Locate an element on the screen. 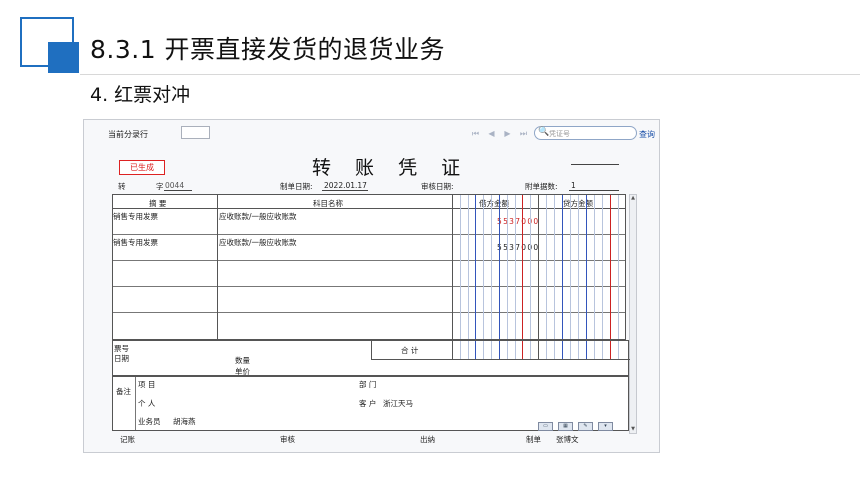 The width and height of the screenshot is (860, 484). remark-divider is located at coordinates (135, 403).